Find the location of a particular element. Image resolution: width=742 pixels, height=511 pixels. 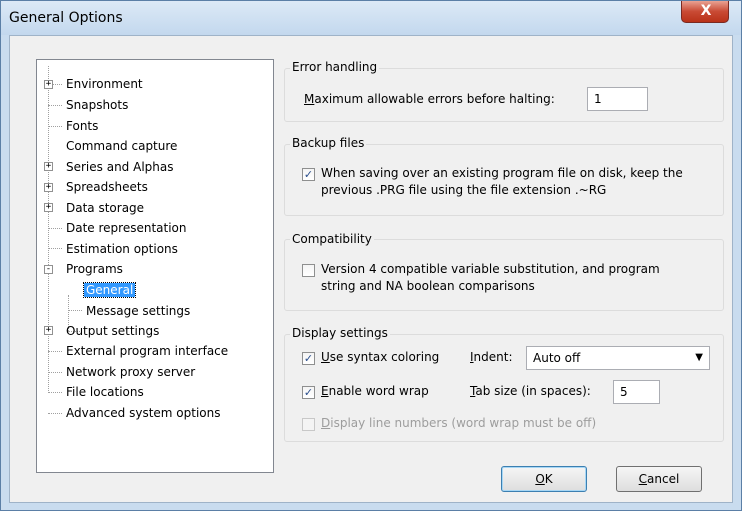

indent-select-value: Auto off is located at coordinates (557, 358).